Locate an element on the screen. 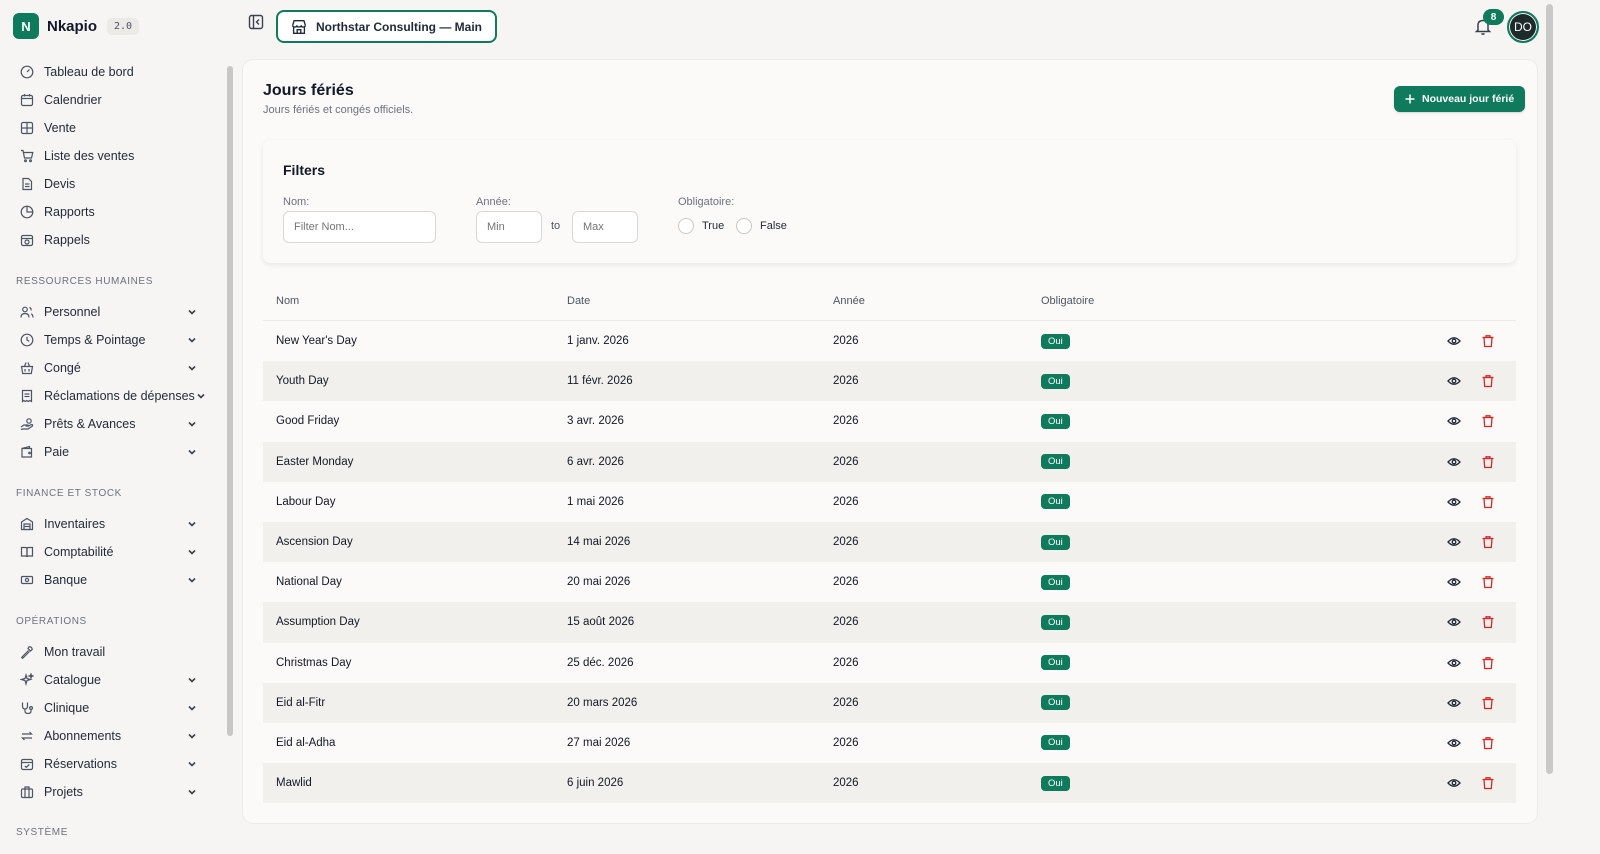 The height and width of the screenshot is (854, 1600). sidebar-item-catalogue: Catalogue is located at coordinates (106, 680).